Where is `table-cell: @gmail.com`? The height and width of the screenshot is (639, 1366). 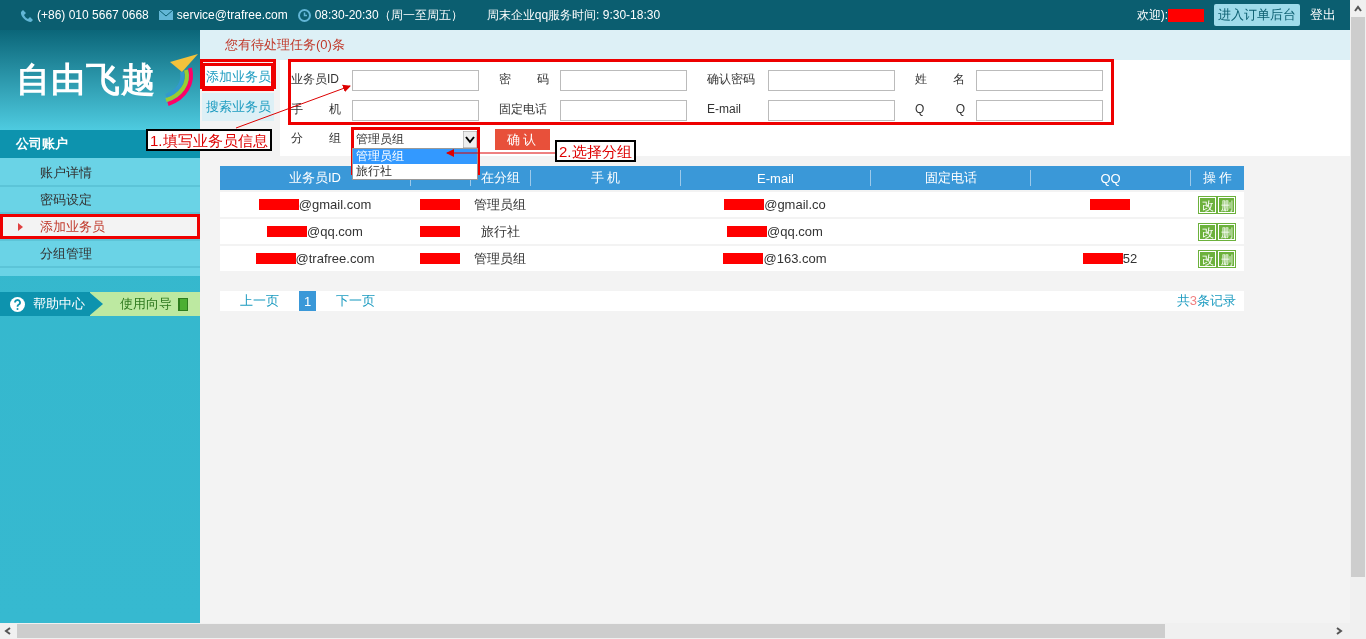
table-cell: @gmail.com is located at coordinates (335, 204).